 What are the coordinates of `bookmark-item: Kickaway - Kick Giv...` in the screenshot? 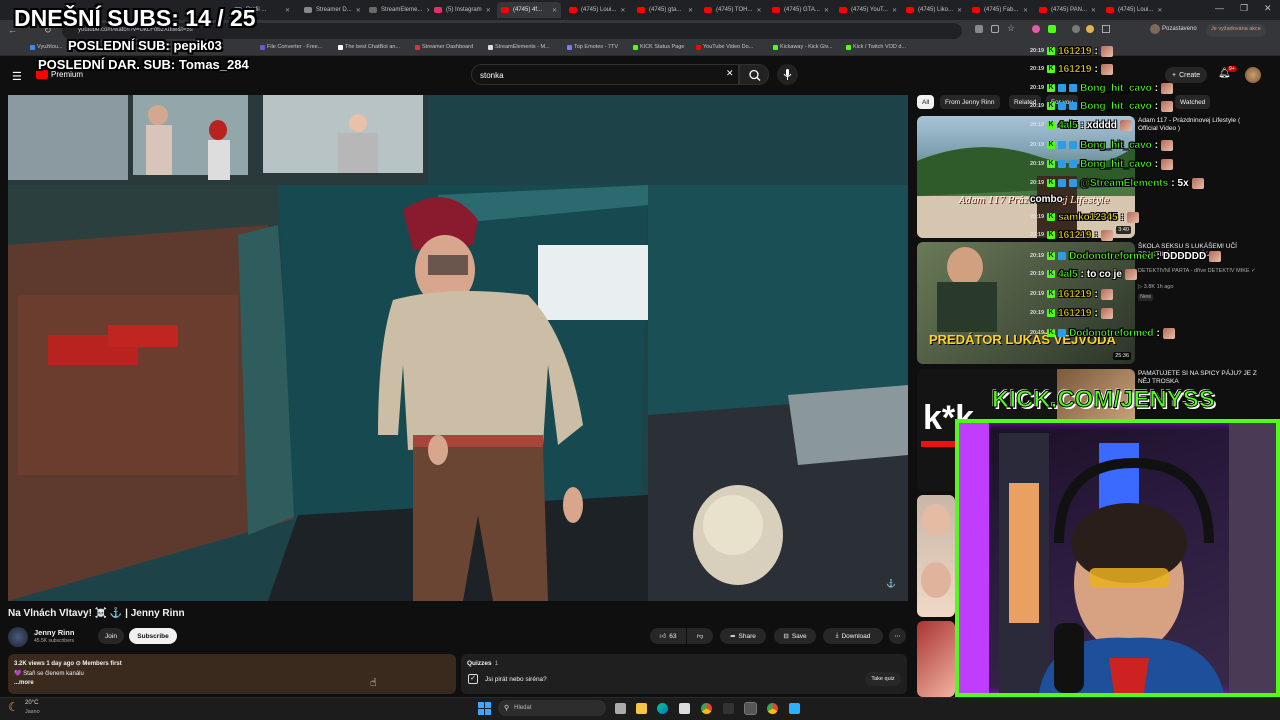 It's located at (802, 47).